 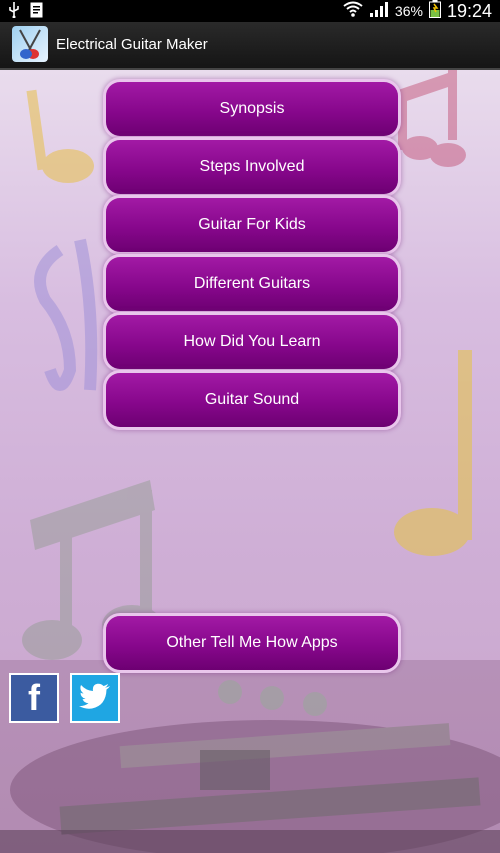 What do you see at coordinates (14, 12) in the screenshot?
I see `usb-icon` at bounding box center [14, 12].